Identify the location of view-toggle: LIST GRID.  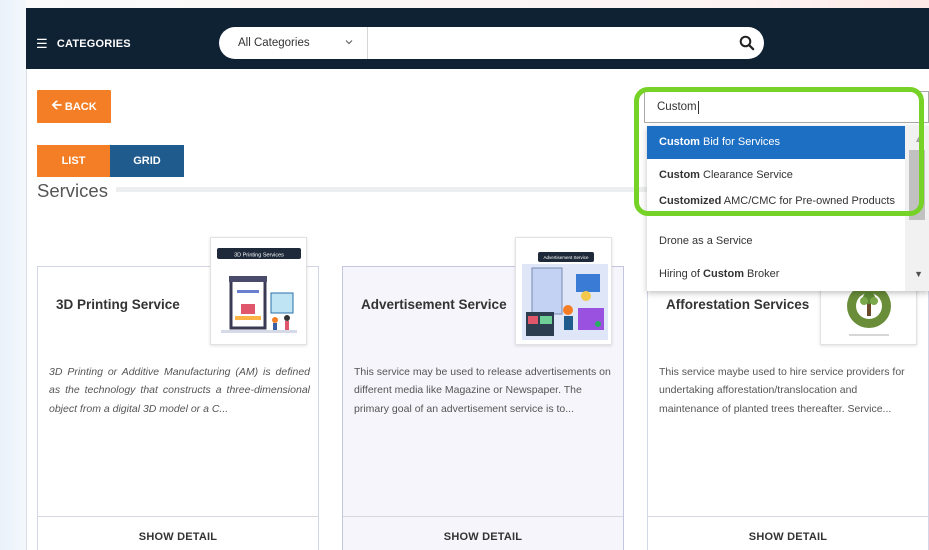
(110, 161).